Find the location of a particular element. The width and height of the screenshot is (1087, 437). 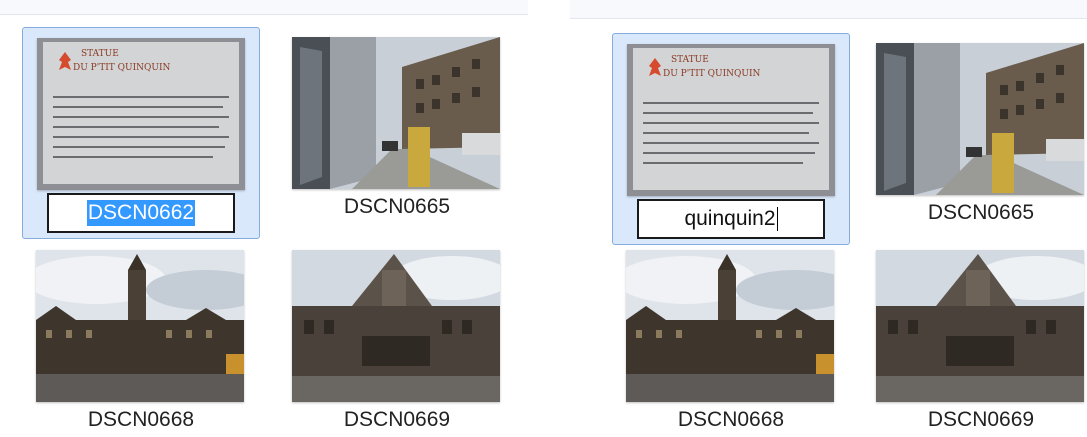

rename-selected-text: DSCN0662 is located at coordinates (141, 213).